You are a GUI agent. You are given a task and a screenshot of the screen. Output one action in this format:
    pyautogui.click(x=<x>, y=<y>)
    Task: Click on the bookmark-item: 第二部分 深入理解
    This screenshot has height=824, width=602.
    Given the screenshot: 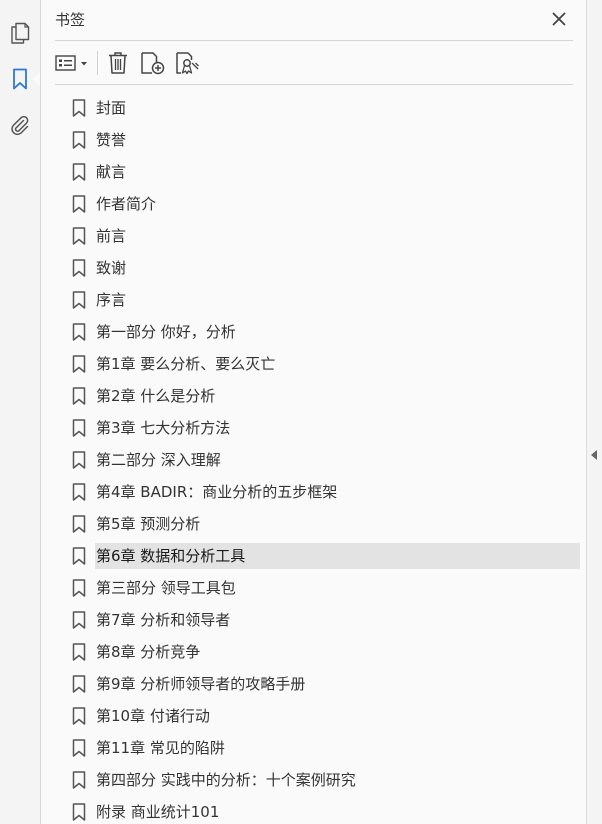 What is the action you would take?
    pyautogui.click(x=318, y=460)
    